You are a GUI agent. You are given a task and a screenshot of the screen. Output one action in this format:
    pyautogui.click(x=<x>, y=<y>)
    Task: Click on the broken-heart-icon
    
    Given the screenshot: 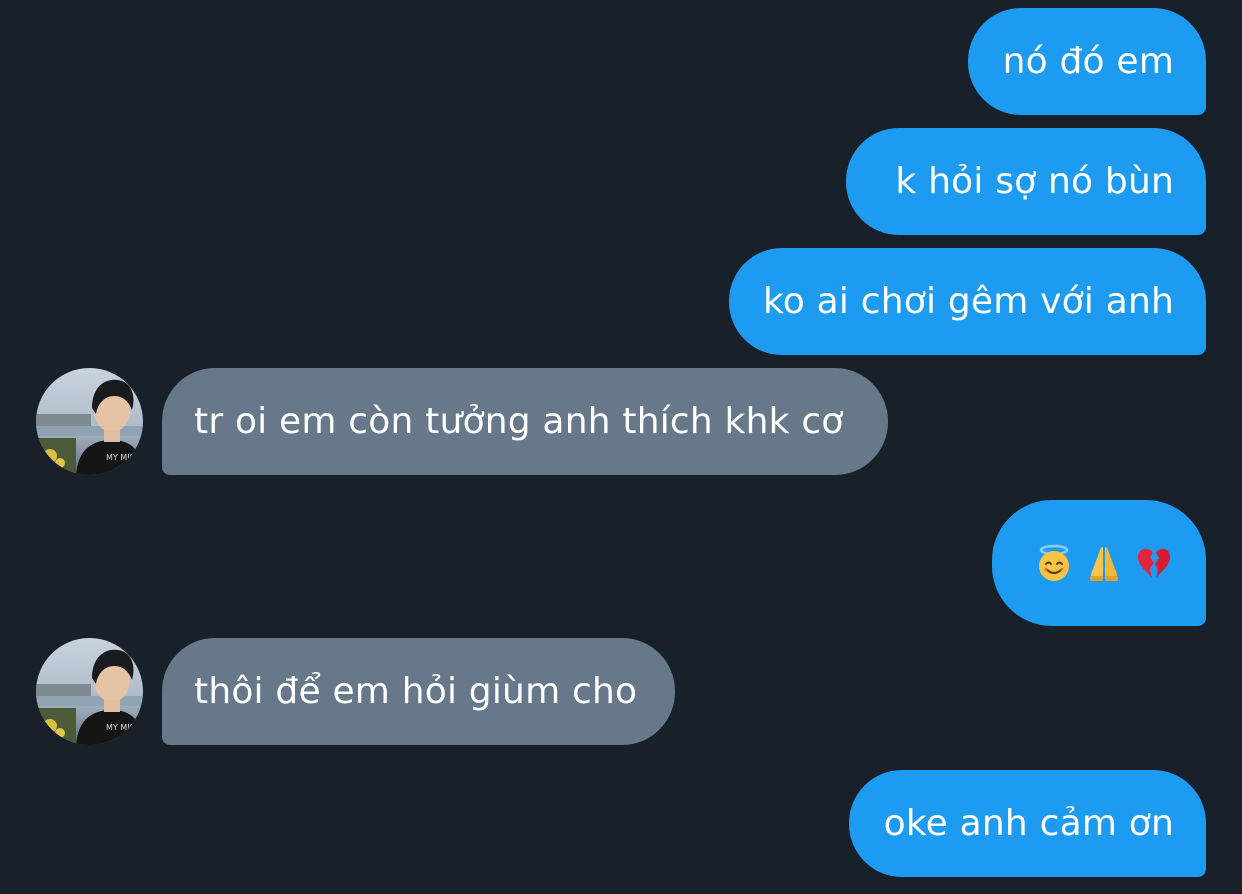 What is the action you would take?
    pyautogui.click(x=1154, y=563)
    